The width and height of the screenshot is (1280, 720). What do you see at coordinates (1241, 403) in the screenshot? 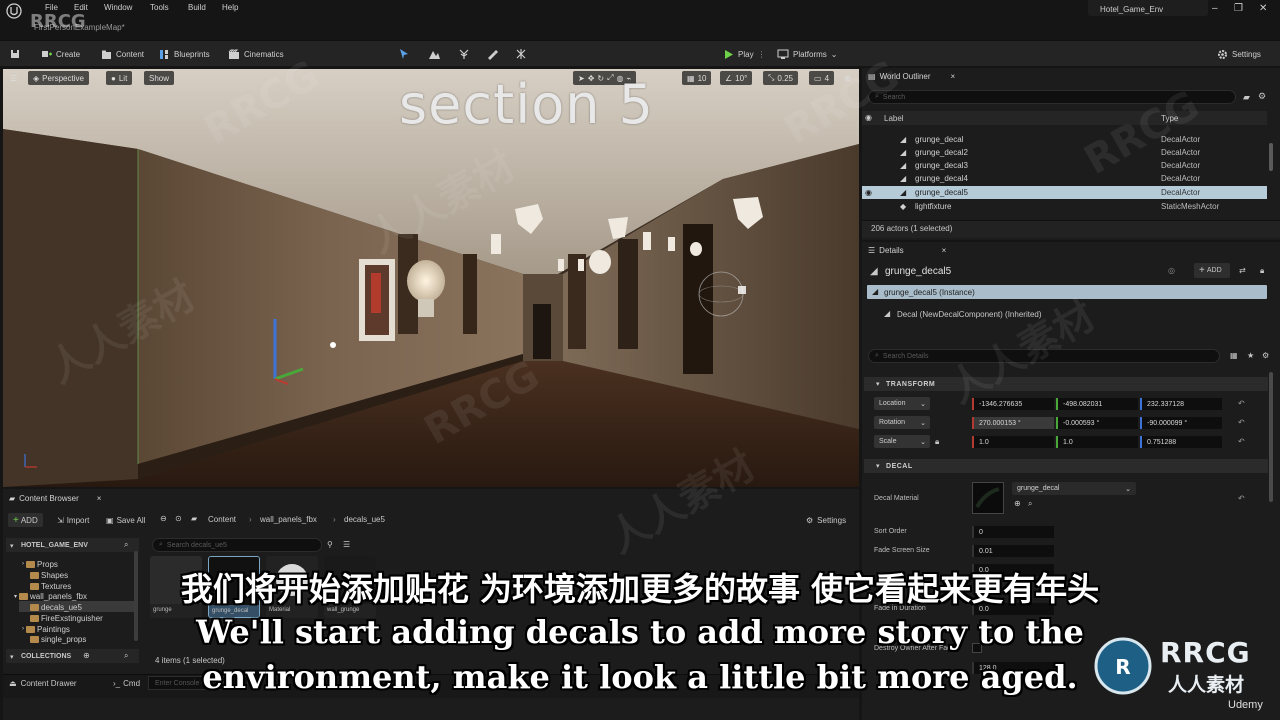
I see `reset-location-icon: ↶` at bounding box center [1241, 403].